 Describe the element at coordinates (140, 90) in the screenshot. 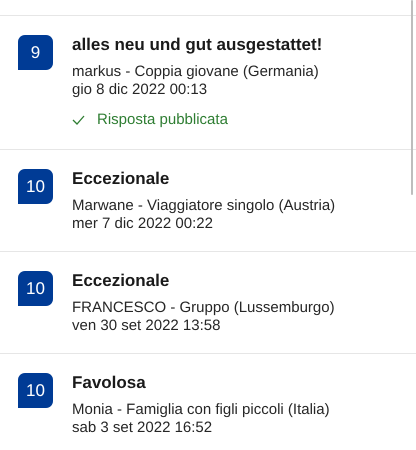

I see `review-date: gio 8 dic 2022 00:13` at that location.